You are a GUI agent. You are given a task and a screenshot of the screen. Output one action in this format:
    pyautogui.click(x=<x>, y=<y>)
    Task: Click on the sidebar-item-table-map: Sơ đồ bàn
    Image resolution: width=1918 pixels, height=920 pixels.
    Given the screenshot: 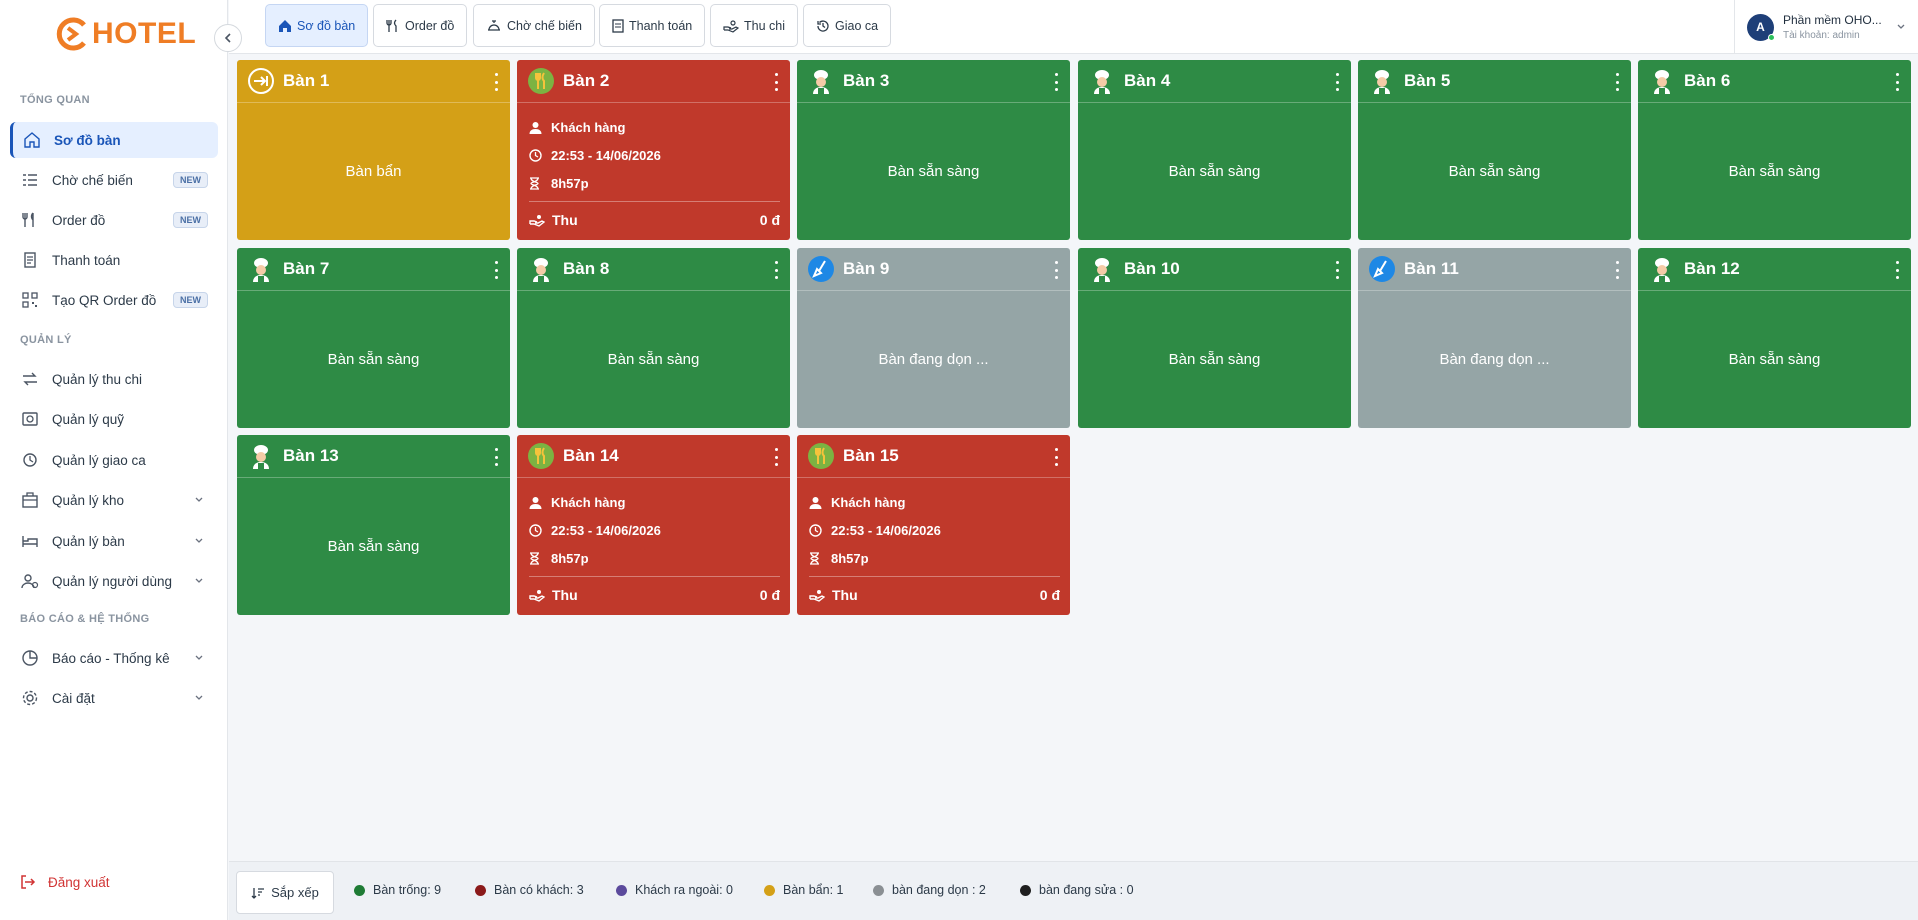 What is the action you would take?
    pyautogui.click(x=114, y=140)
    